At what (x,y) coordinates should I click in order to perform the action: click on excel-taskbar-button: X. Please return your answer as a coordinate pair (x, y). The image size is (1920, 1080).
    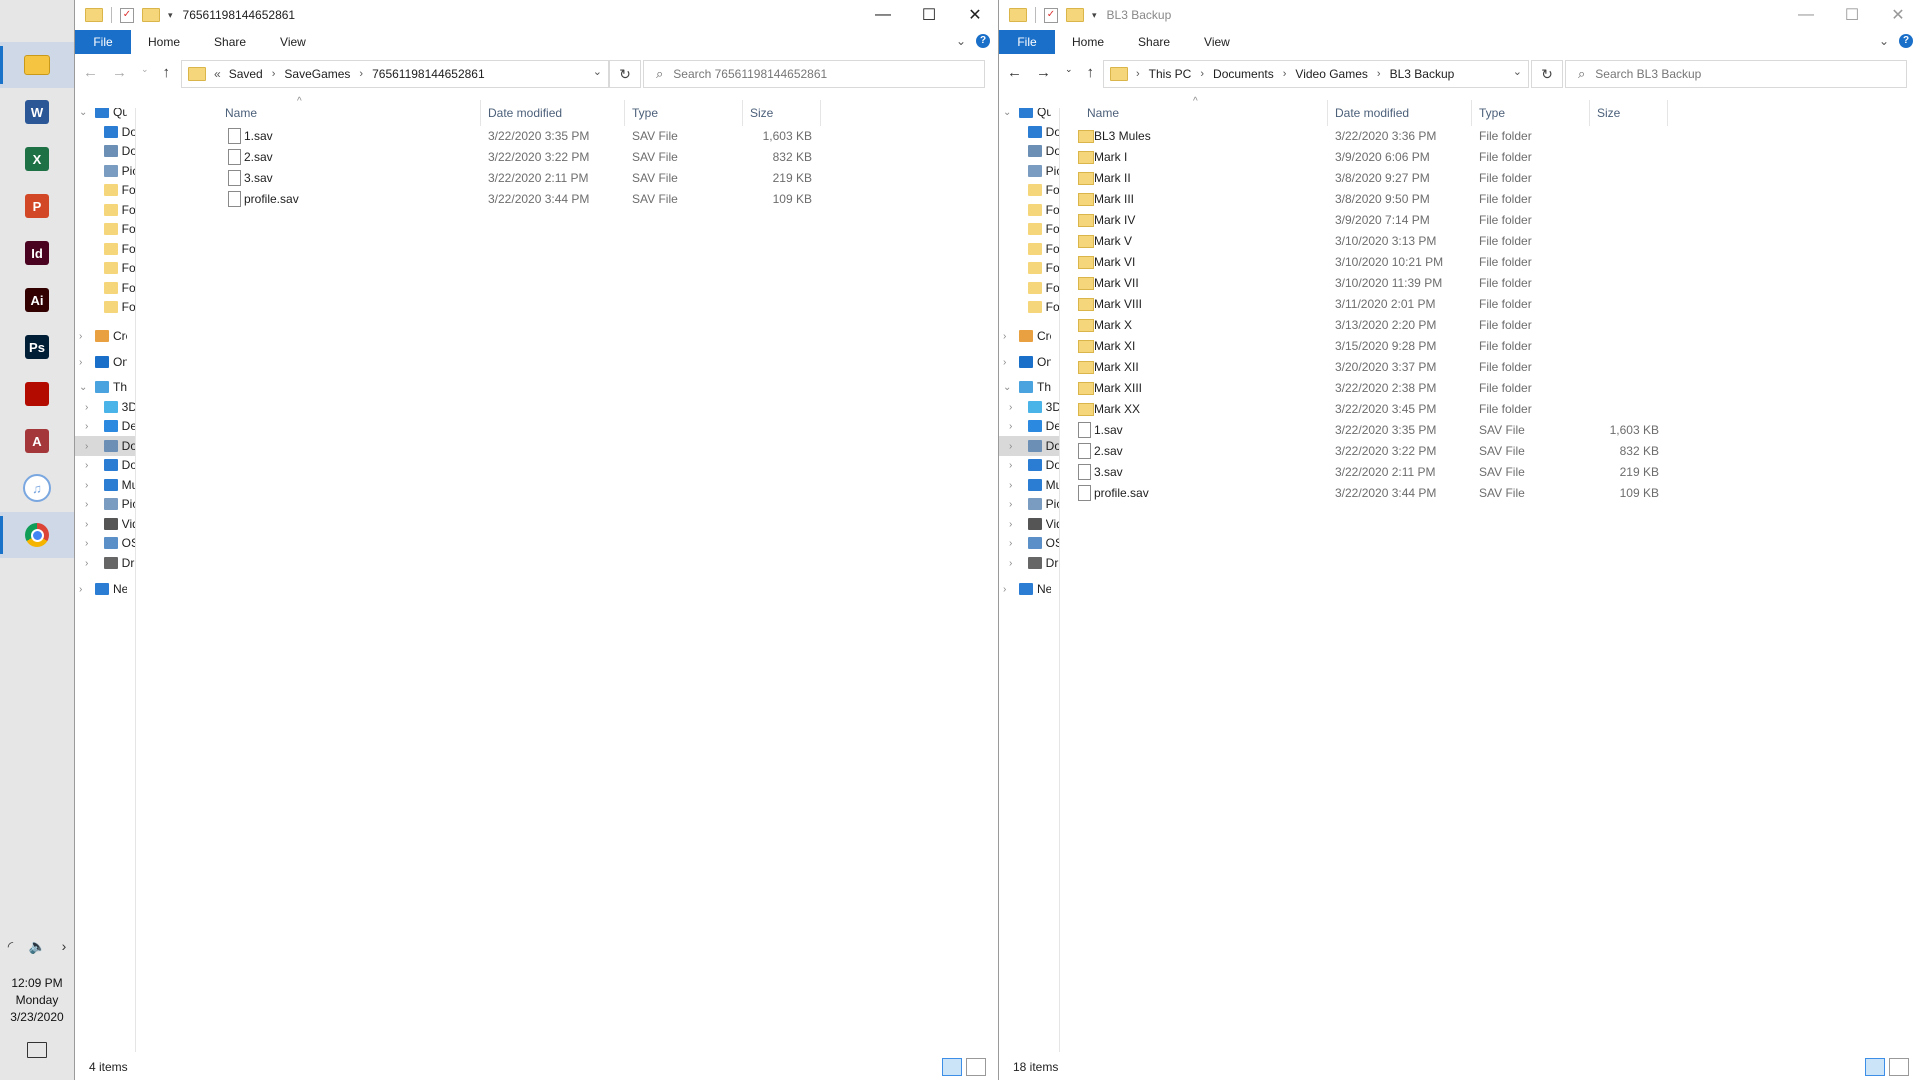
    Looking at the image, I should click on (37, 159).